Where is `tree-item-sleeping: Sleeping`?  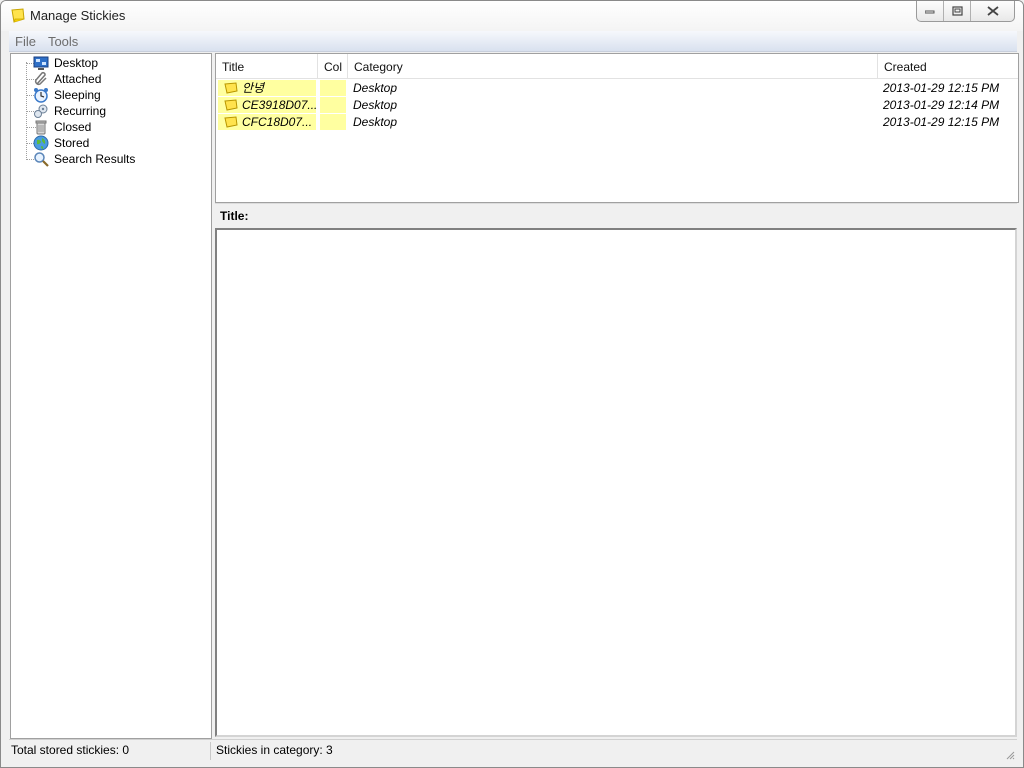 tree-item-sleeping: Sleeping is located at coordinates (67, 95).